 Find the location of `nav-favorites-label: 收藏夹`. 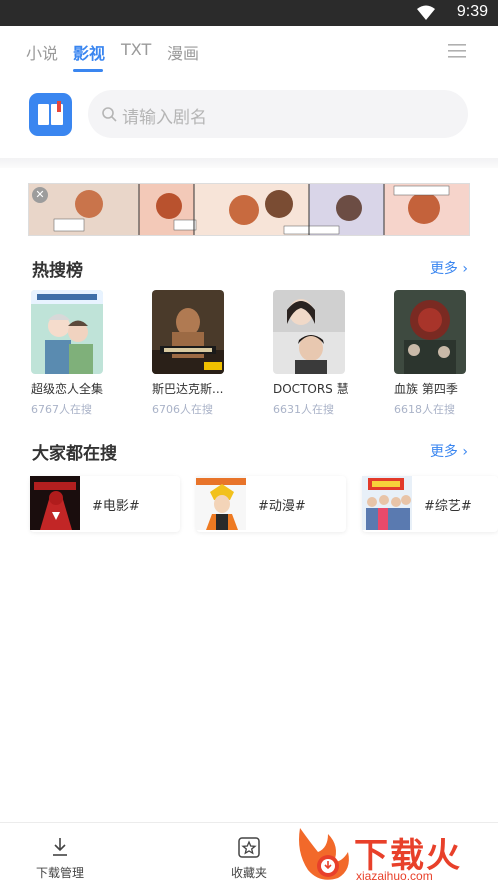

nav-favorites-label: 收藏夹 is located at coordinates (248, 873).